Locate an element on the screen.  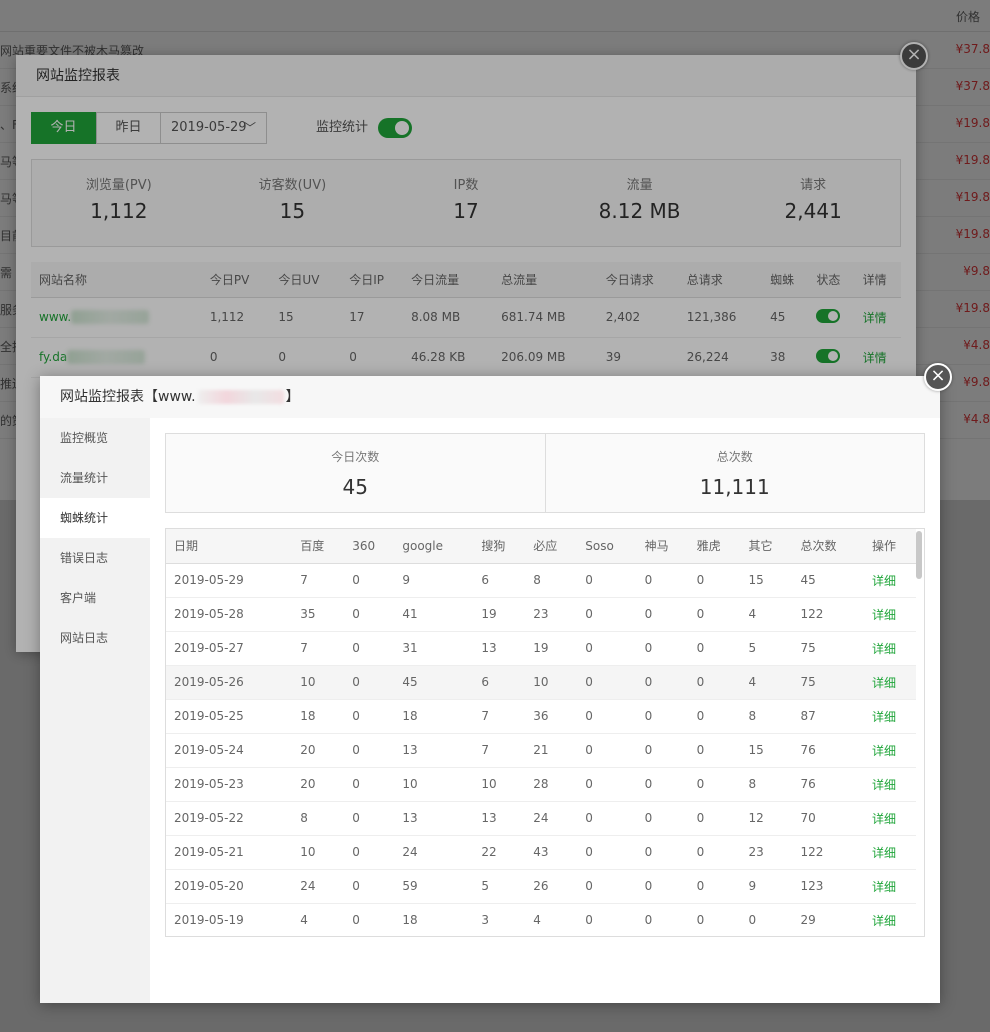
summary-label: 总次数 is located at coordinates (734, 457).